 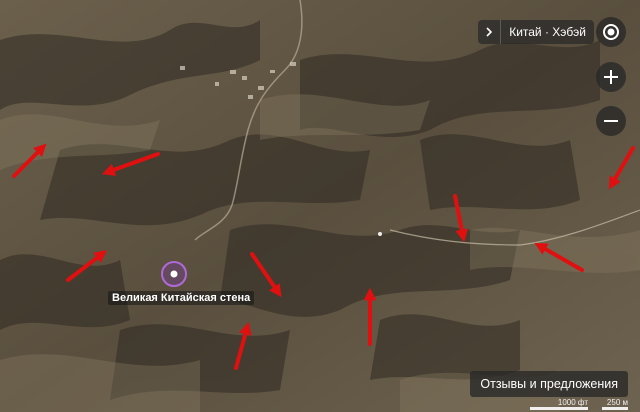 I want to click on locate-button, so click(x=611, y=32).